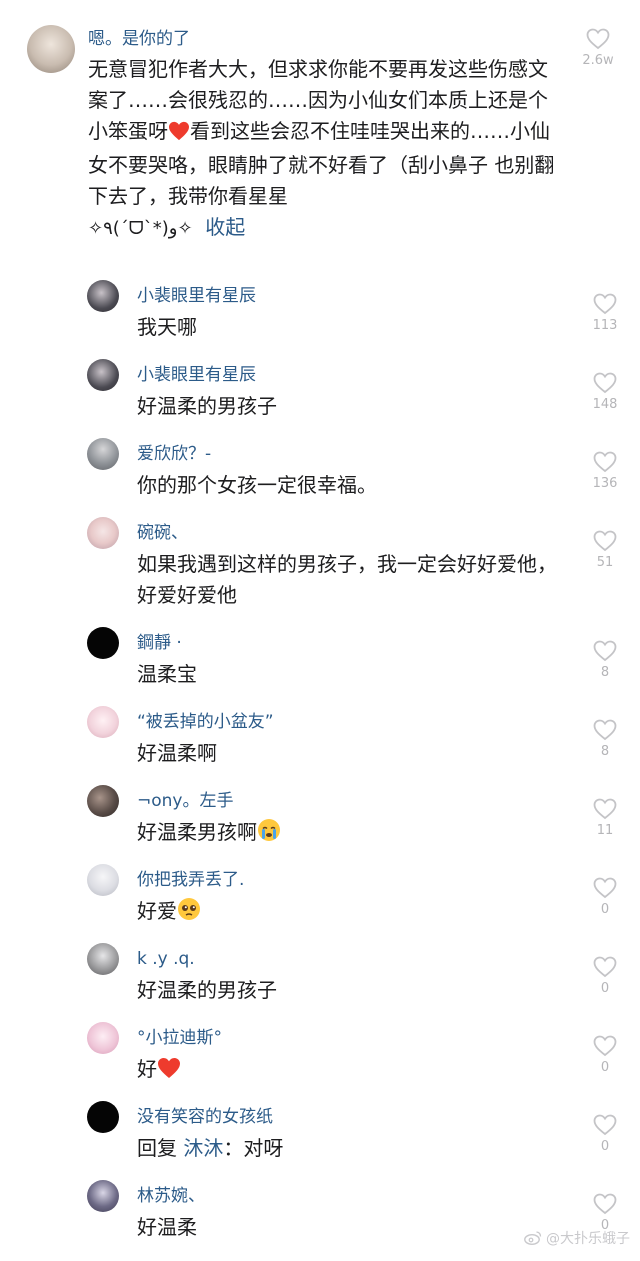 This screenshot has height=1261, width=640. Describe the element at coordinates (225, 227) in the screenshot. I see `collapse-button: 收起` at that location.